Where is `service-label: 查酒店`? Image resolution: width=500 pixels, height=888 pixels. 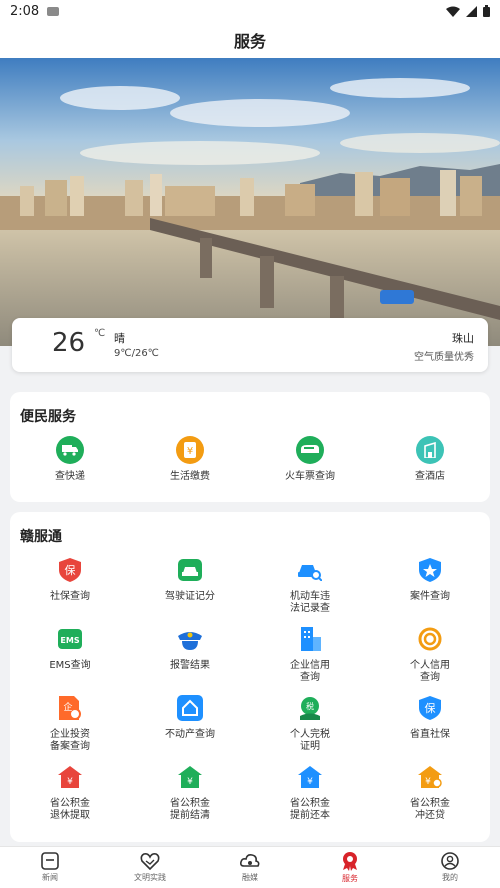
service-label: 查酒店 is located at coordinates (430, 476).